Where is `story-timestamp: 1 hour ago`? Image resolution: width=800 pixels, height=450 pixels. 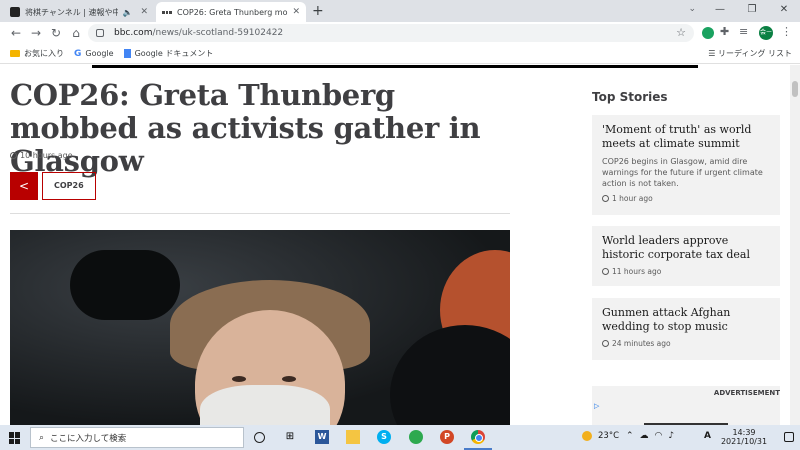 story-timestamp: 1 hour ago is located at coordinates (686, 198).